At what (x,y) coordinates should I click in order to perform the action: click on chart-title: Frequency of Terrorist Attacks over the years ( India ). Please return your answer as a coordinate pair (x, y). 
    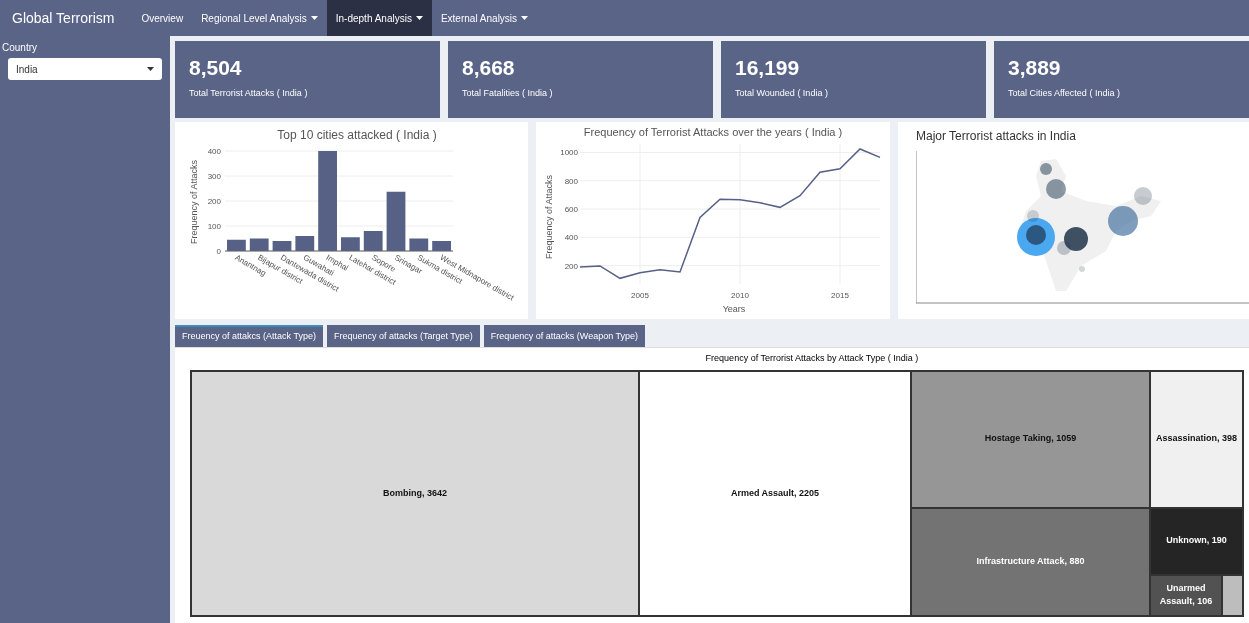
    Looking at the image, I should click on (713, 132).